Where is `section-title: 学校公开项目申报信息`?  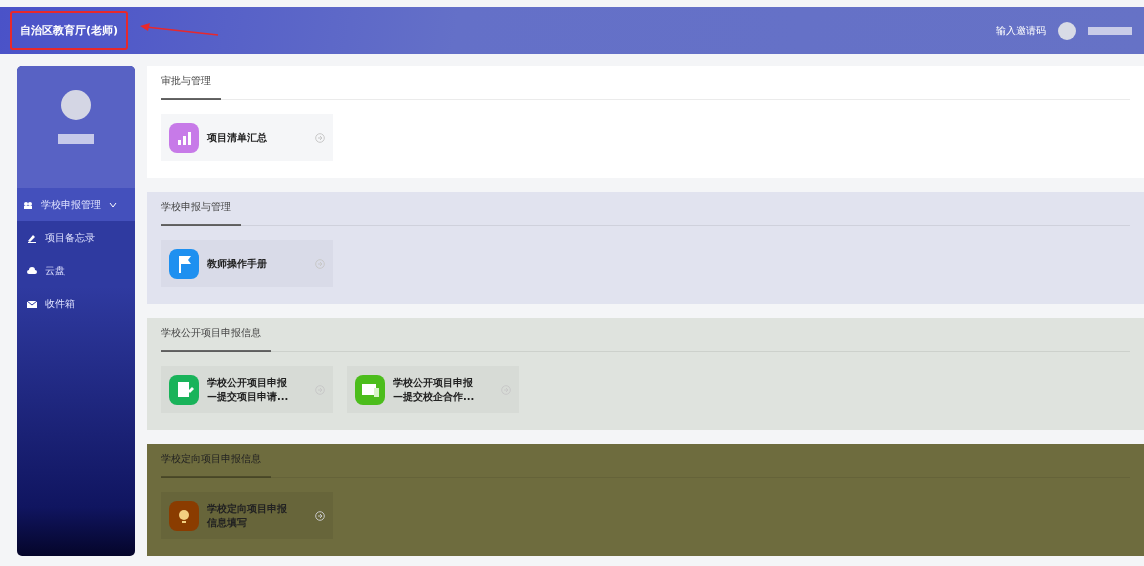
section-title: 学校公开项目申报信息 is located at coordinates (216, 339).